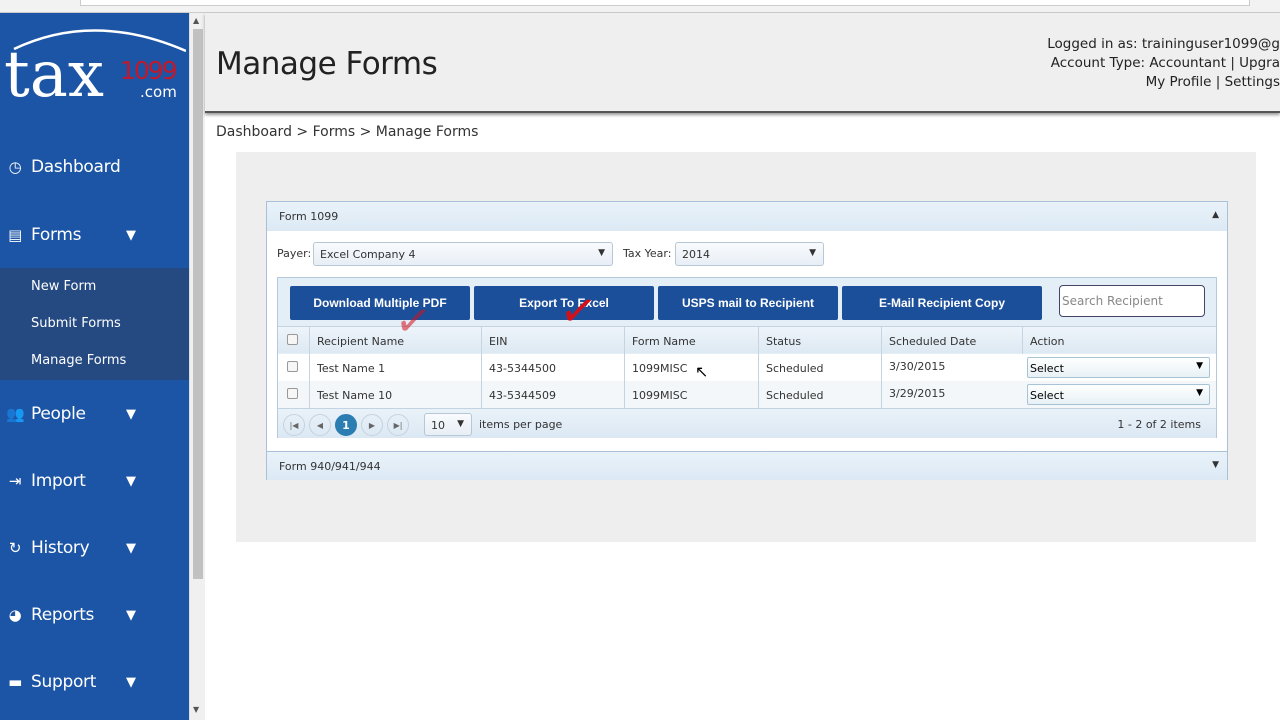 This screenshot has height=720, width=1280. What do you see at coordinates (398, 425) in the screenshot?
I see `last-page-icon: ▶|` at bounding box center [398, 425].